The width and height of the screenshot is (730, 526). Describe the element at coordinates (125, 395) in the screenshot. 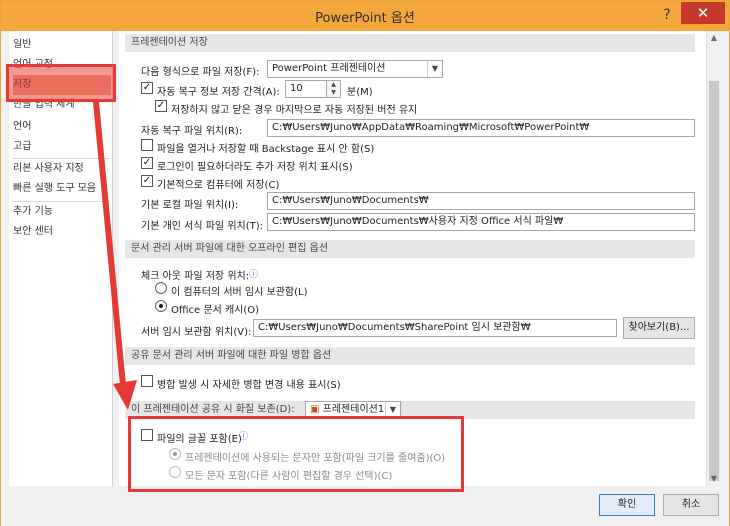

I see `annotation-arrow-head` at that location.